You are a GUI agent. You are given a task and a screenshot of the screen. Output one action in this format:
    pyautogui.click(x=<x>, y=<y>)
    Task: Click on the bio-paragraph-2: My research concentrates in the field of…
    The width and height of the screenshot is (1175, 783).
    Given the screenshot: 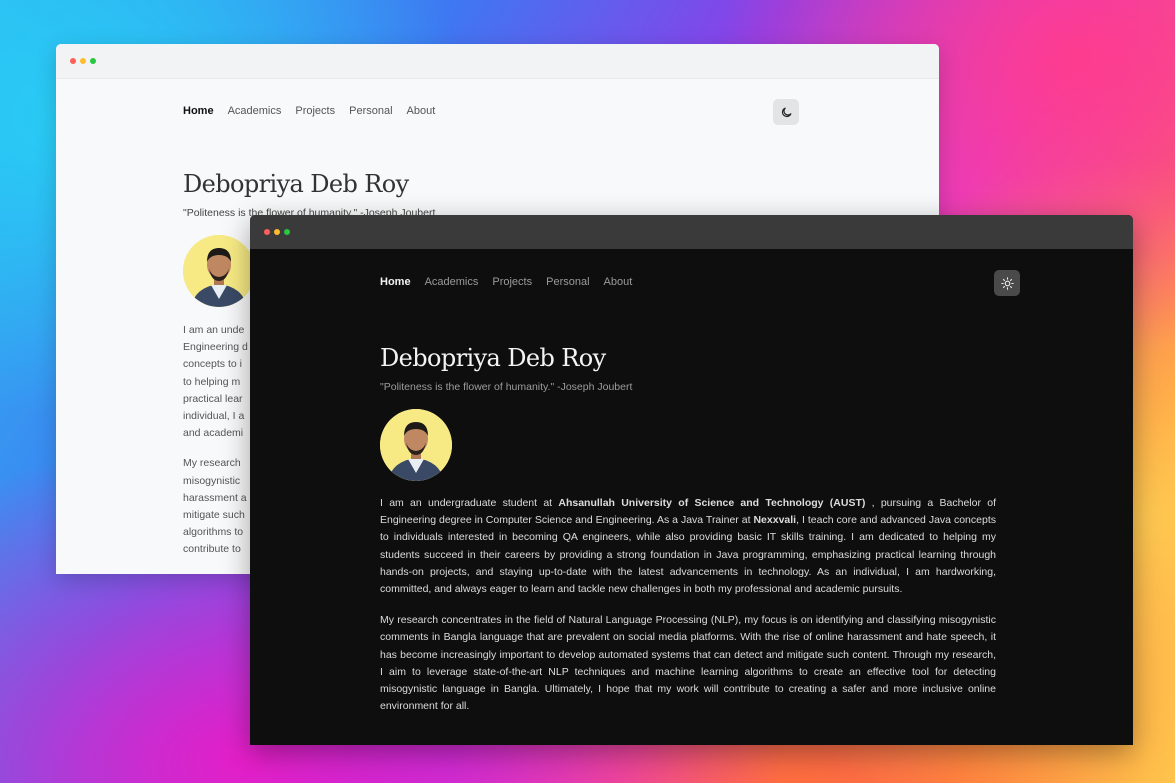 What is the action you would take?
    pyautogui.click(x=688, y=663)
    